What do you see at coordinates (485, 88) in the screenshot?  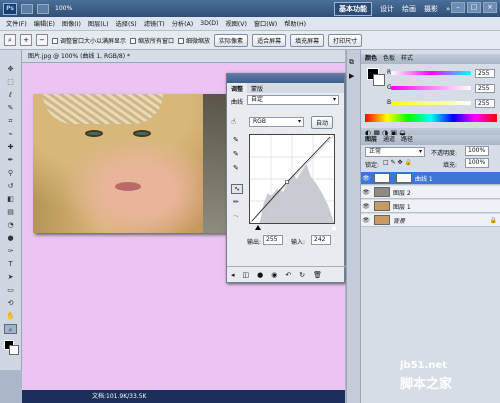 I see `g-value: 255` at bounding box center [485, 88].